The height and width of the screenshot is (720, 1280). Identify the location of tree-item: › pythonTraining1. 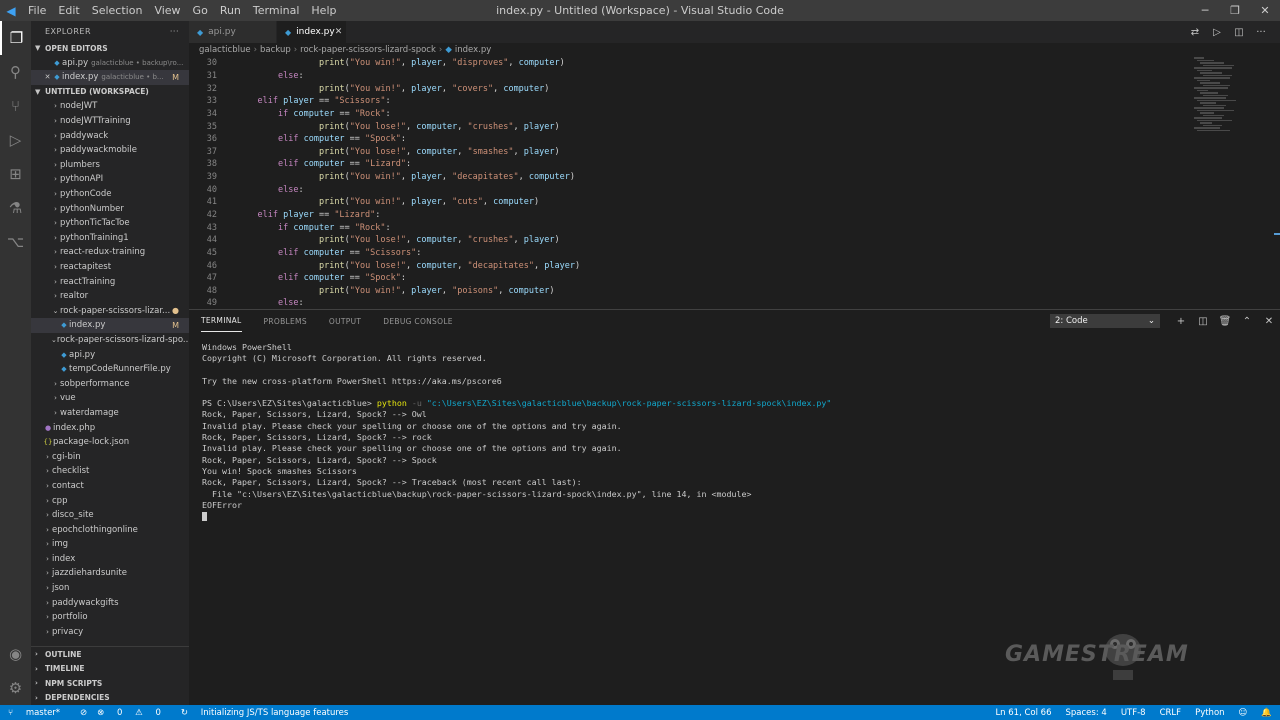
(110, 238).